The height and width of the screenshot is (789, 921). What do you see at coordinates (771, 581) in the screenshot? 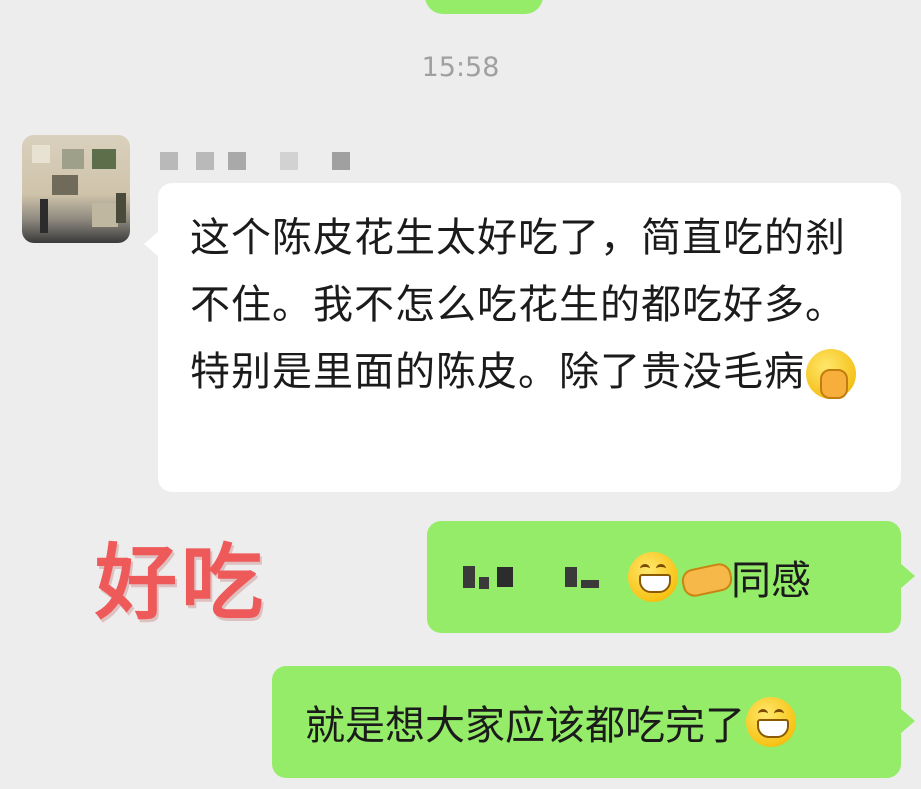
I see `outgoing-message-text-1: 同感` at bounding box center [771, 581].